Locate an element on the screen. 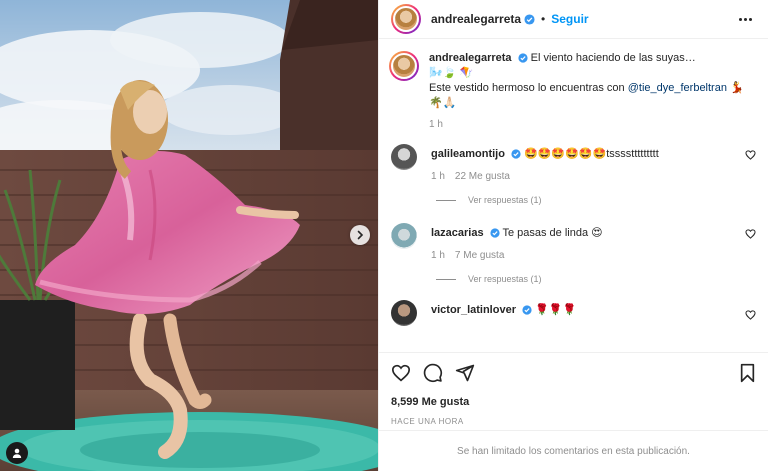  paper-plane-icon is located at coordinates (465, 372).